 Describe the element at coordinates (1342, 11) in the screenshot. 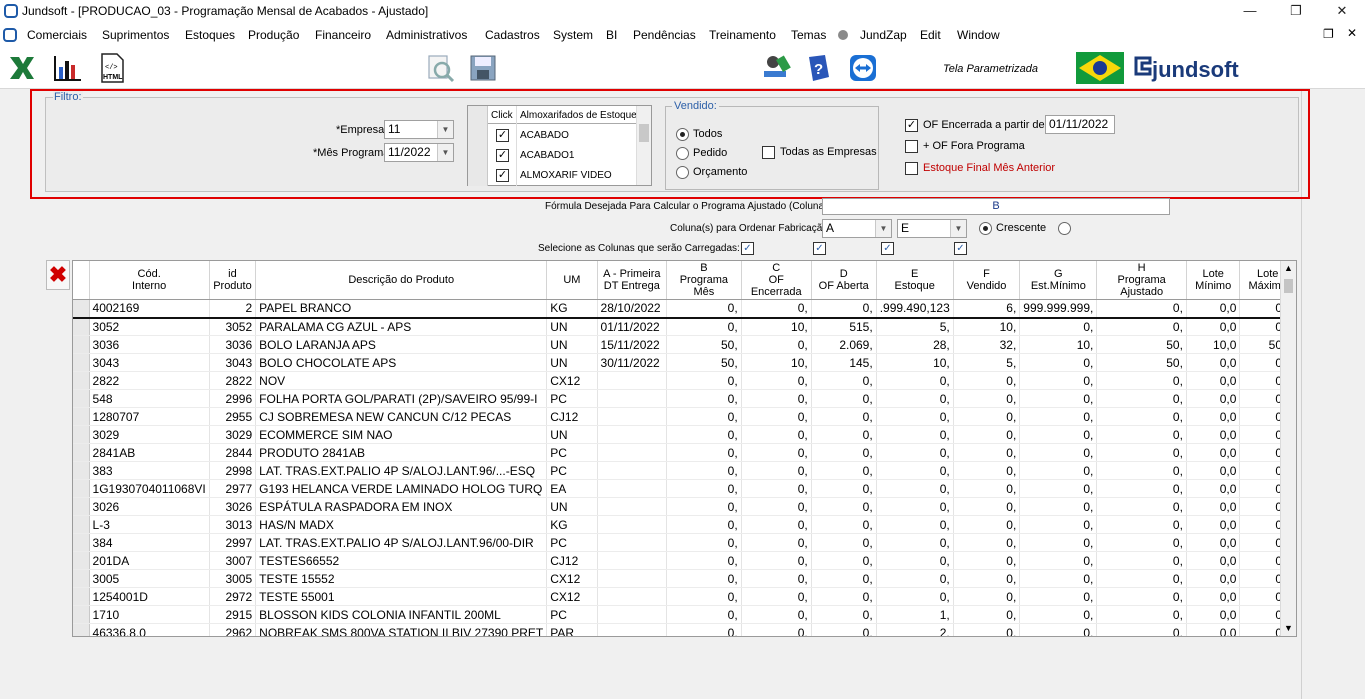

I see `close-window-button: ✕` at that location.